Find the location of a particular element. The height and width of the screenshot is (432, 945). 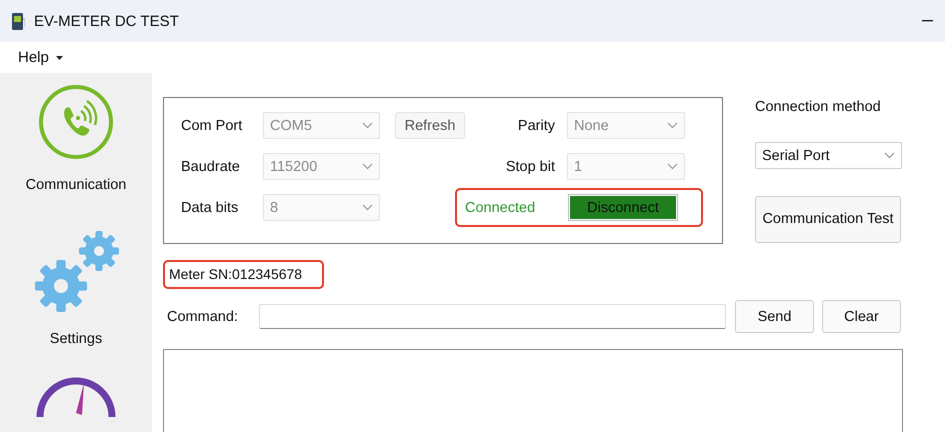

command-button: Send is located at coordinates (774, 316).